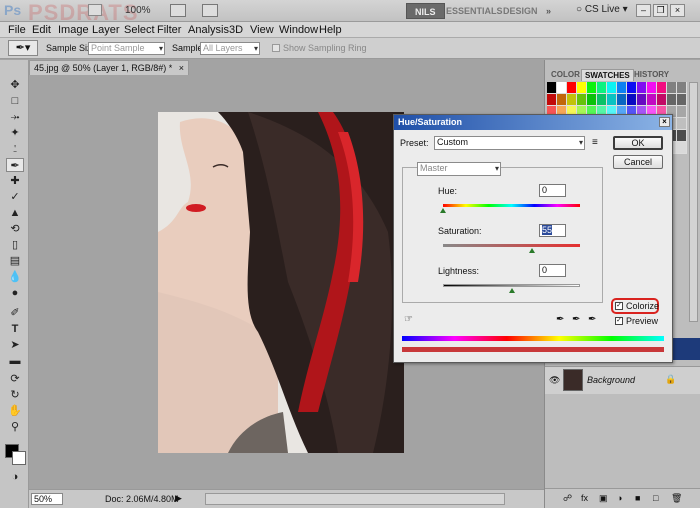 The height and width of the screenshot is (508, 700). I want to click on type-tool-icon: T, so click(15, 329).